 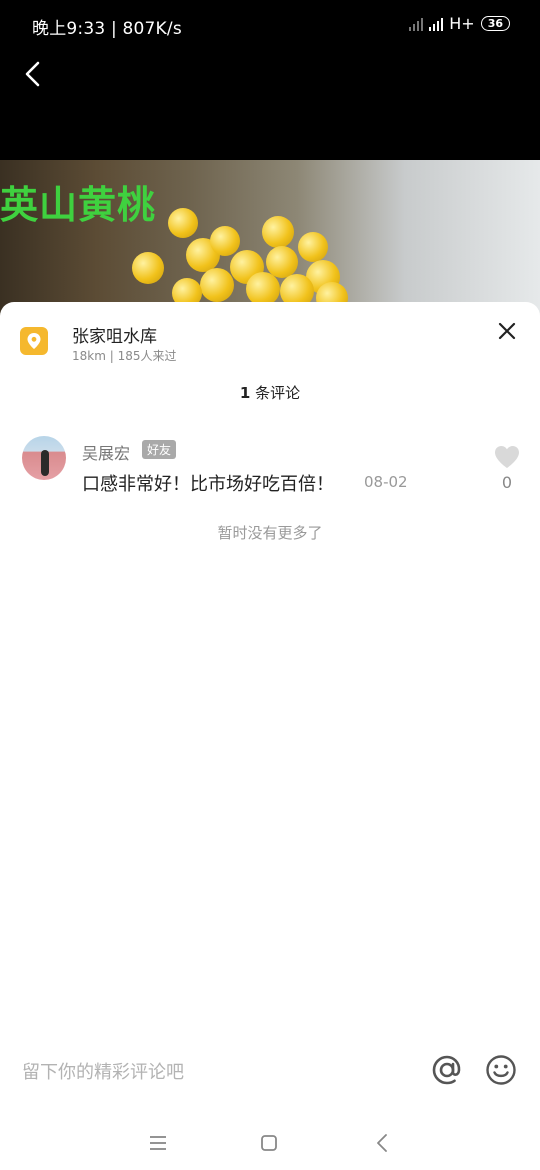 What do you see at coordinates (107, 29) in the screenshot?
I see `status-time-speed: 晚上9:33 | 807K/s` at bounding box center [107, 29].